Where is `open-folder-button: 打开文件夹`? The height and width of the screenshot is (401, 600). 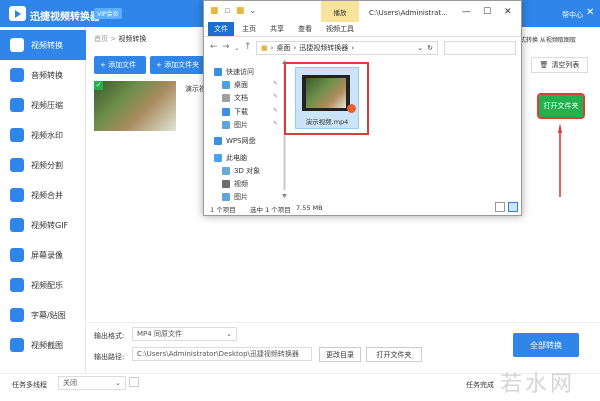 open-folder-button: 打开文件夹 is located at coordinates (394, 354).